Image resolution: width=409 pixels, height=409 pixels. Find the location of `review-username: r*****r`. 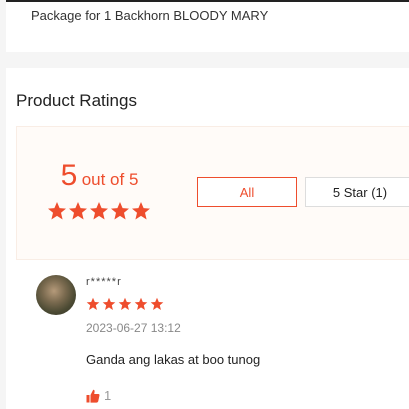

review-username: r*****r is located at coordinates (104, 282).